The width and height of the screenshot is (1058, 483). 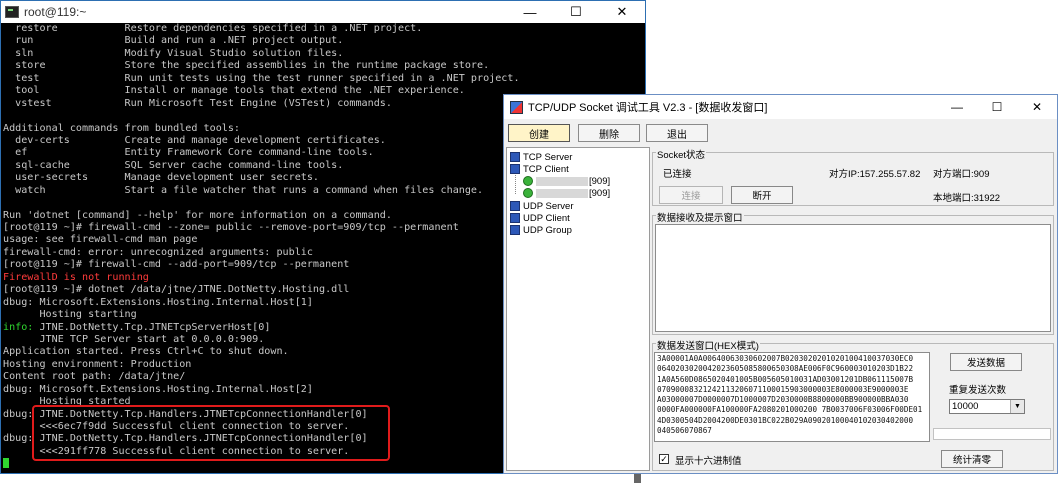 What do you see at coordinates (1037, 107) in the screenshot?
I see `socket-close-button: ✕` at bounding box center [1037, 107].